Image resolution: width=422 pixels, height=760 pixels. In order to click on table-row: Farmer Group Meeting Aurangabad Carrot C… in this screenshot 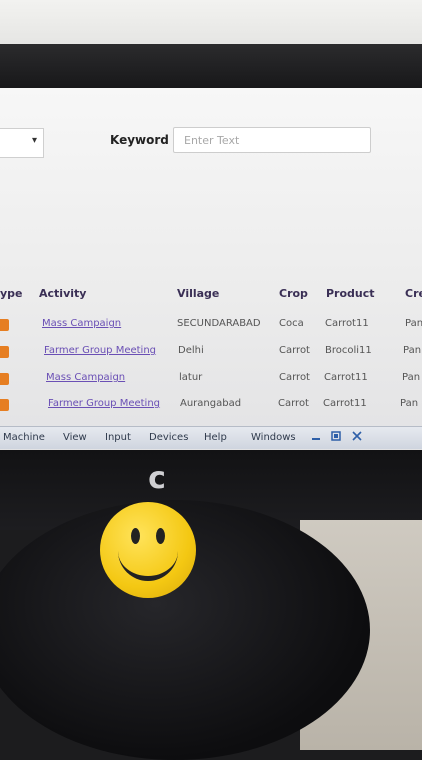, I will do `click(211, 407)`.